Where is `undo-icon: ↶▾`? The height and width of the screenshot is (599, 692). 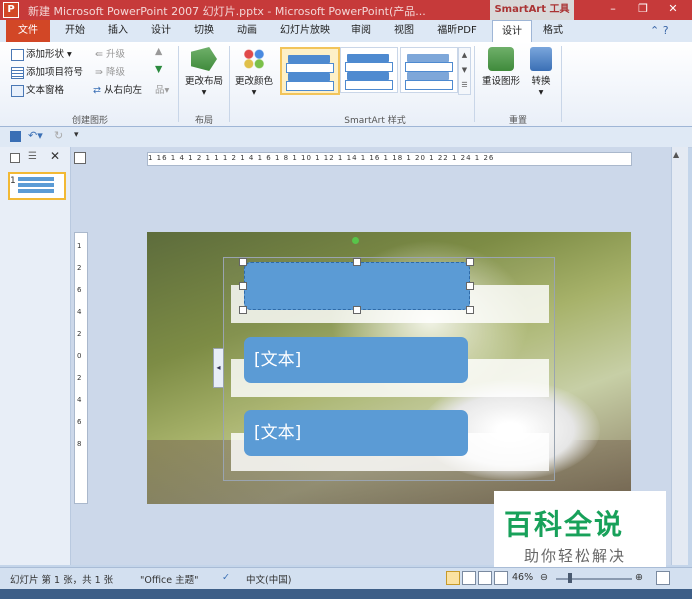 undo-icon: ↶▾ is located at coordinates (35, 135).